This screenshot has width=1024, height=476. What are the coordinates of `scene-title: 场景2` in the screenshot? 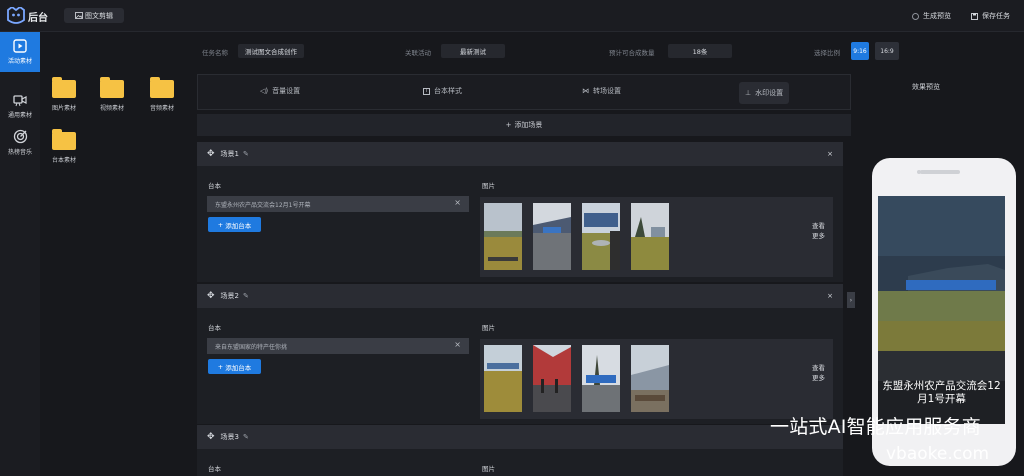 It's located at (230, 296).